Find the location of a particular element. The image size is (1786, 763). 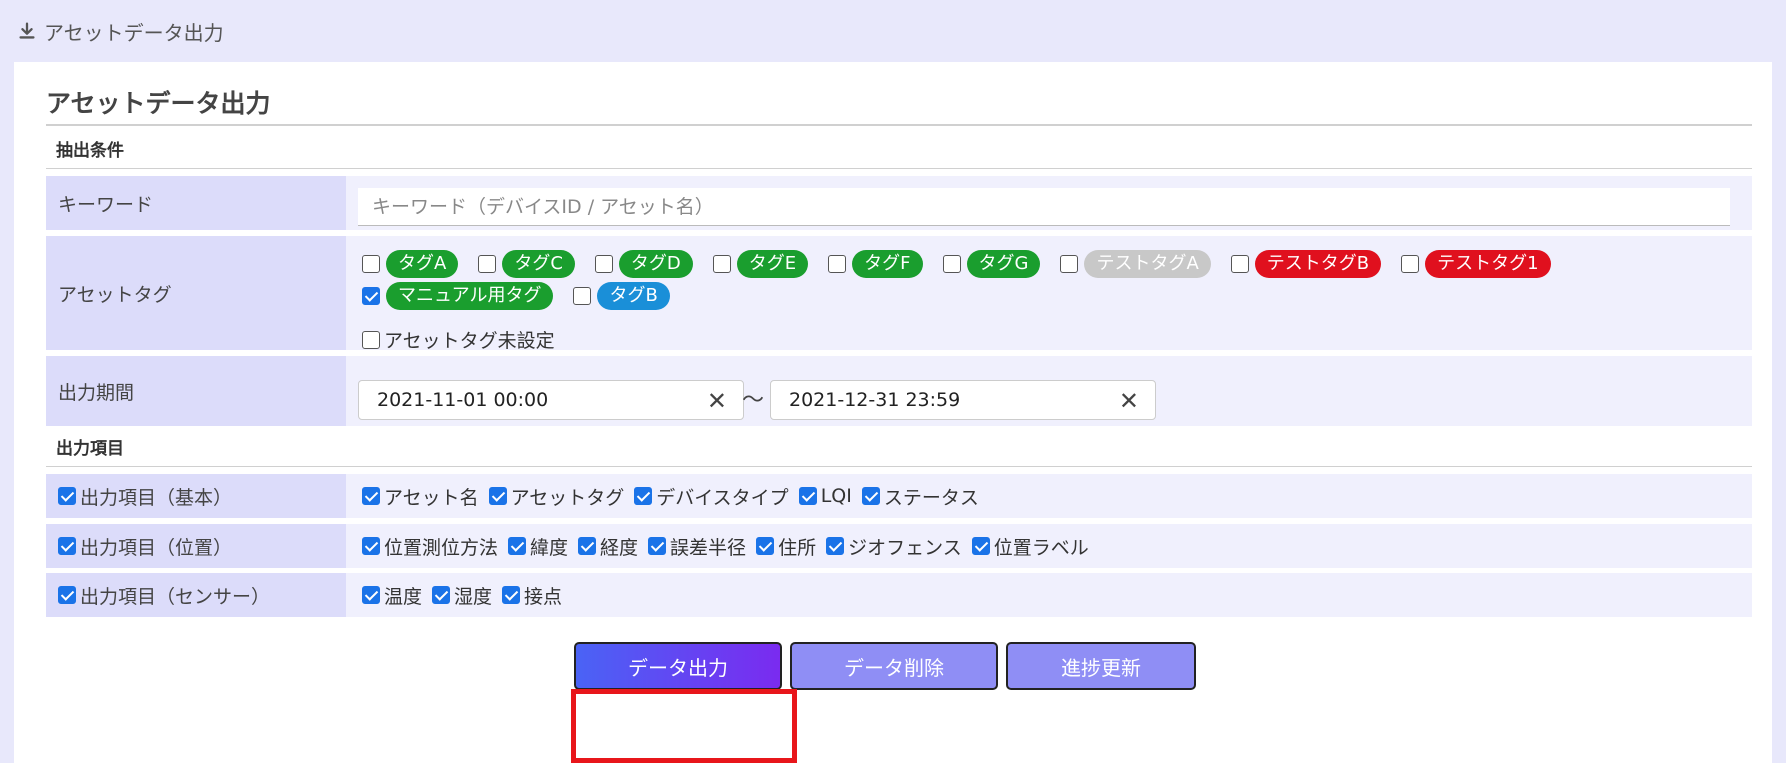

progress-refresh-button: 進捗更新 is located at coordinates (1101, 666).